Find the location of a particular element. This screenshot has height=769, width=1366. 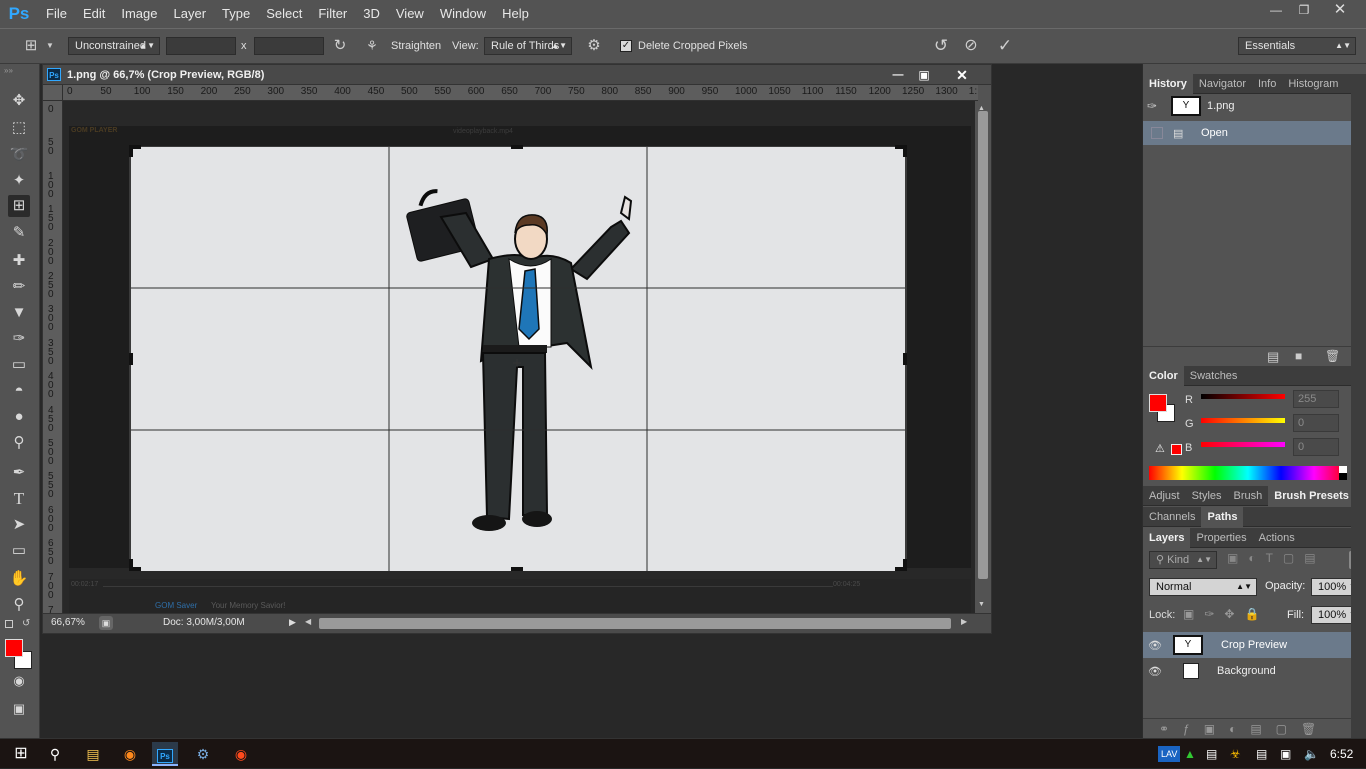

tab-brush: Brush is located at coordinates (1248, 496).